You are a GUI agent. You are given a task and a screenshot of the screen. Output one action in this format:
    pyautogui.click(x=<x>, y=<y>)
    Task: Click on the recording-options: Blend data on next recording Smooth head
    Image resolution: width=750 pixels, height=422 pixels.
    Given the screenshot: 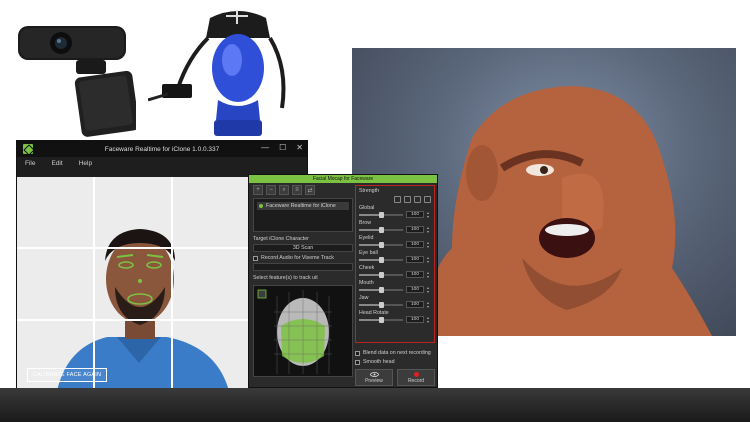 What is the action you would take?
    pyautogui.click(x=393, y=356)
    